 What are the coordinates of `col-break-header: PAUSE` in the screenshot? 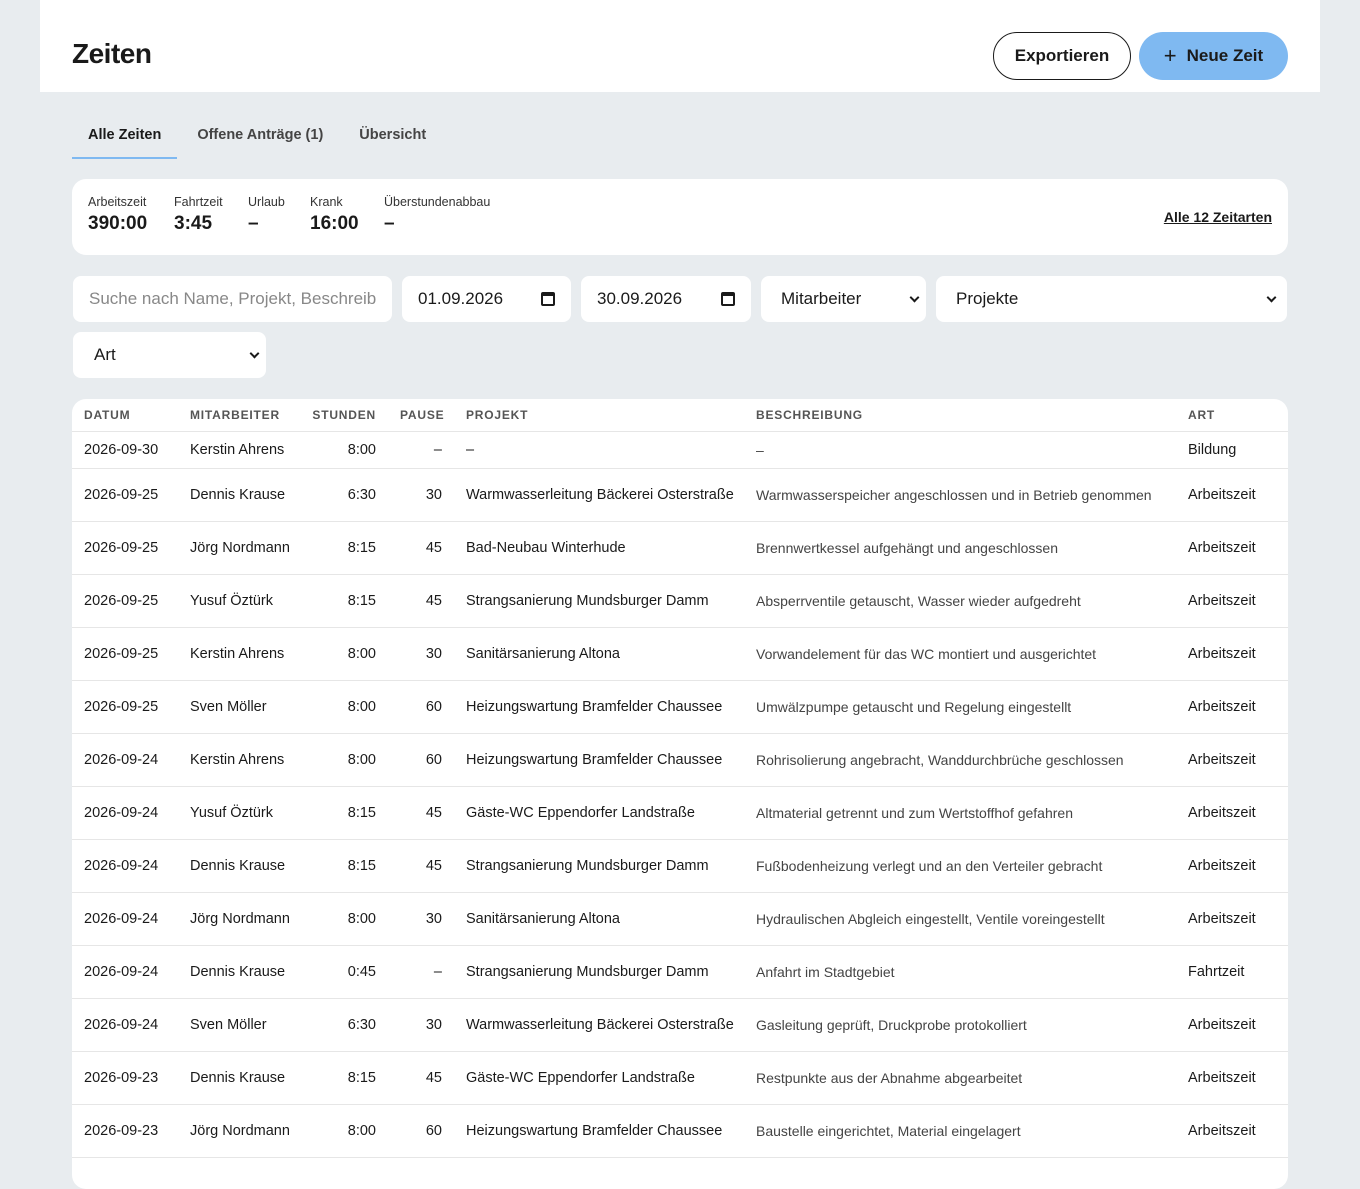 It's located at (421, 415).